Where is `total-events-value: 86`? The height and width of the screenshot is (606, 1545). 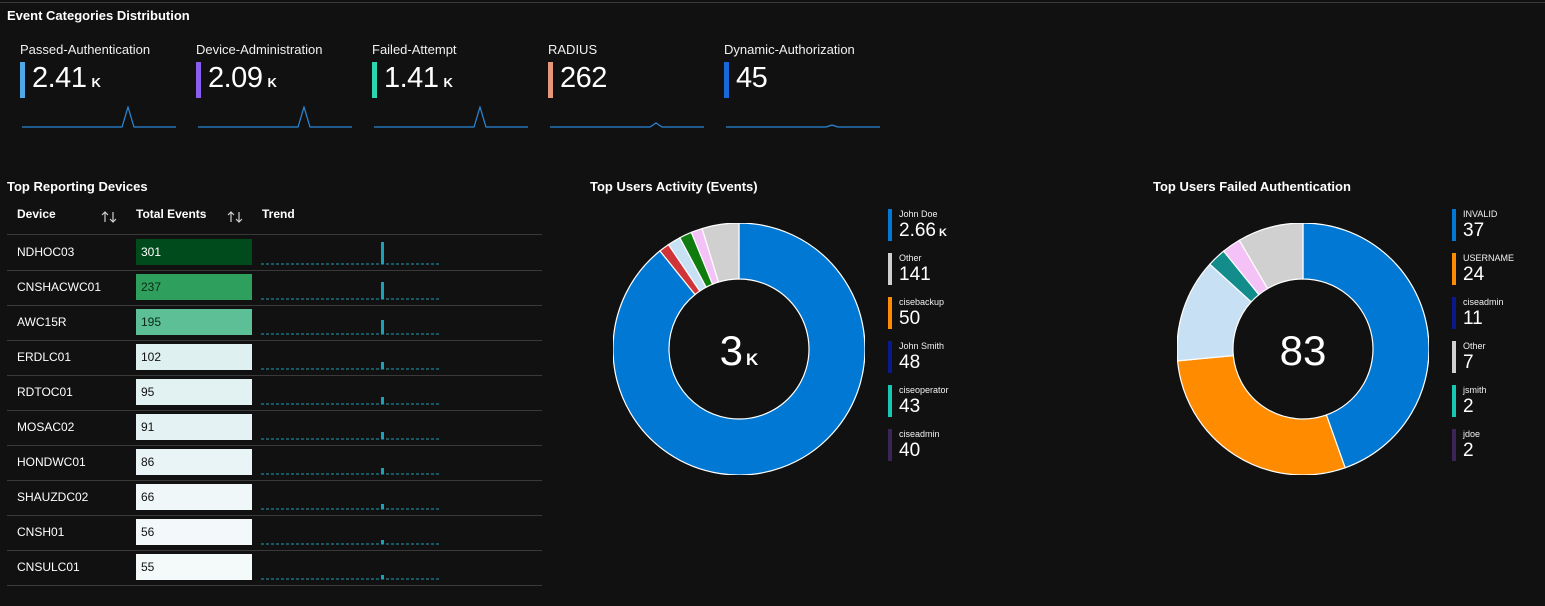 total-events-value: 86 is located at coordinates (148, 462).